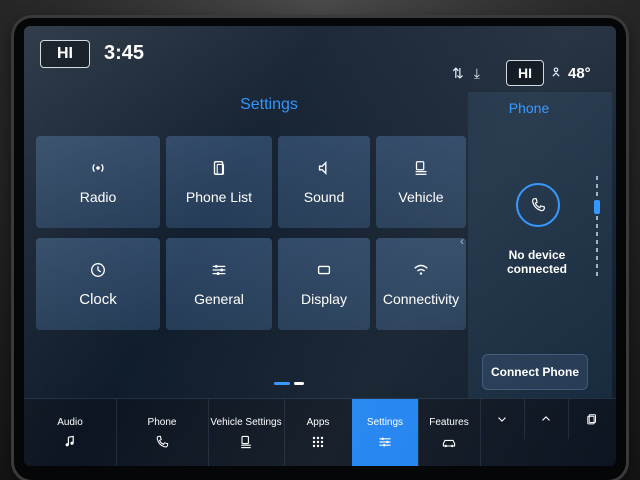 The height and width of the screenshot is (480, 640). Describe the element at coordinates (70, 422) in the screenshot. I see `nav-audio-label: Audio` at that location.